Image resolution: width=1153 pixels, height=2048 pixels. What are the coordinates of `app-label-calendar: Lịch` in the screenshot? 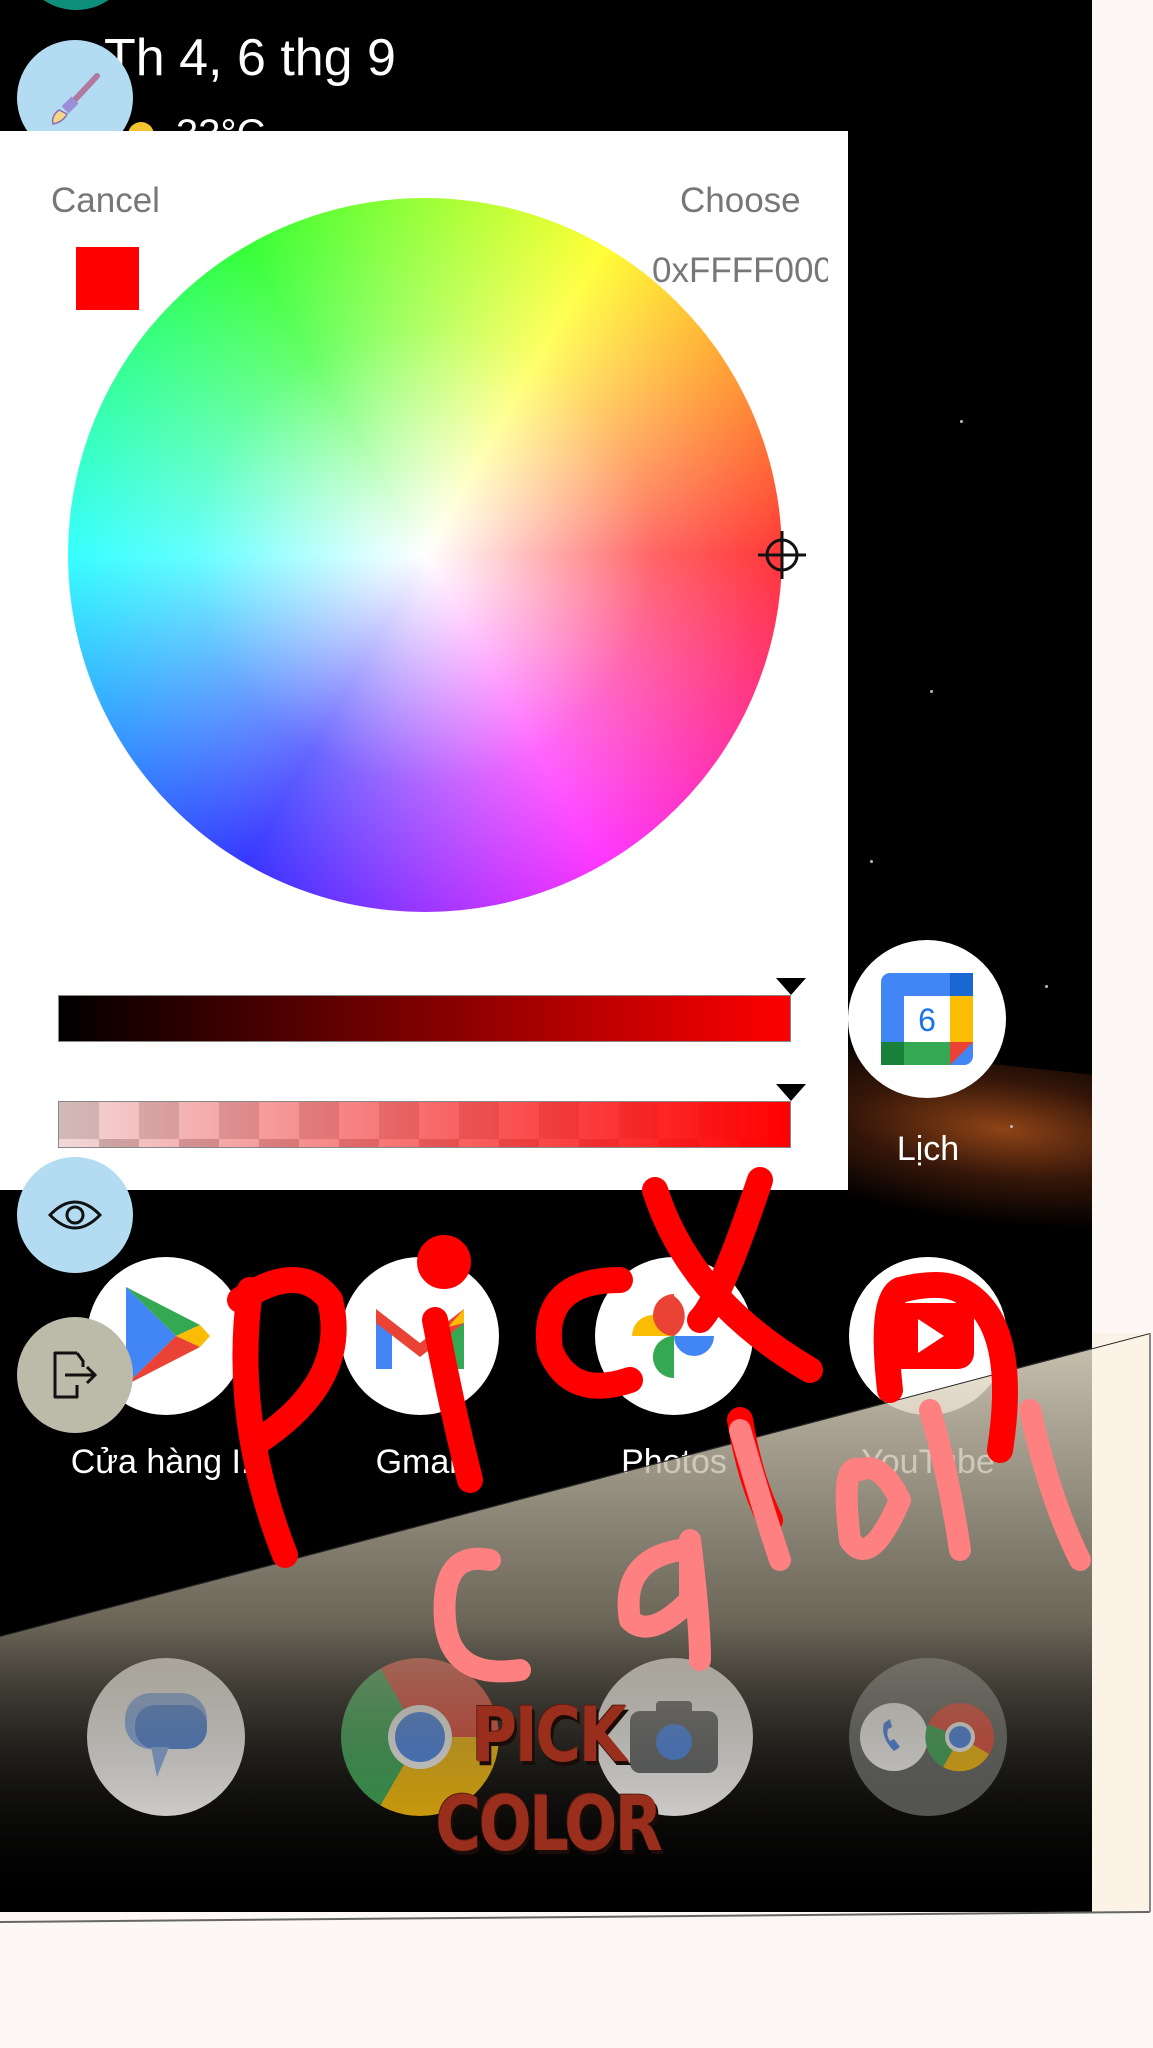 It's located at (928, 1149).